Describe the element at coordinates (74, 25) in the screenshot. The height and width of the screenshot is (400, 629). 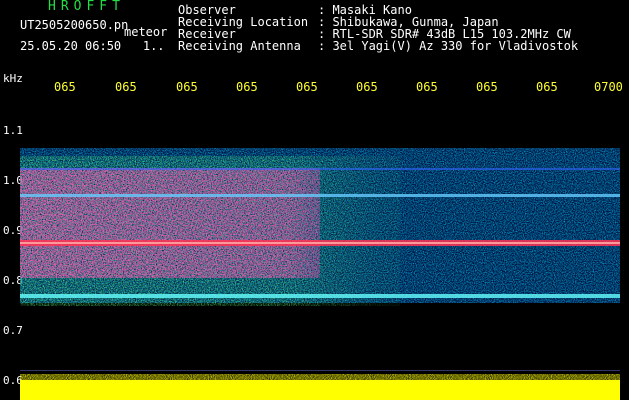
I see `file-name: UT2505200650.pn` at that location.